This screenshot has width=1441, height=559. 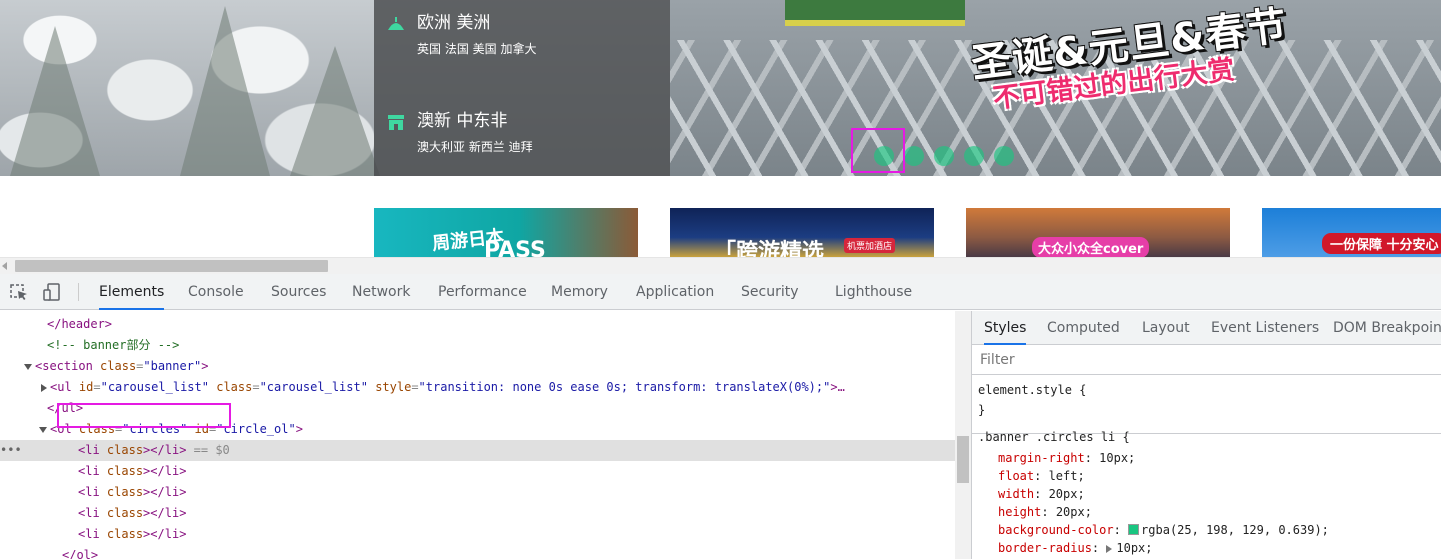 What do you see at coordinates (770, 292) in the screenshot?
I see `tab-security: Security` at bounding box center [770, 292].